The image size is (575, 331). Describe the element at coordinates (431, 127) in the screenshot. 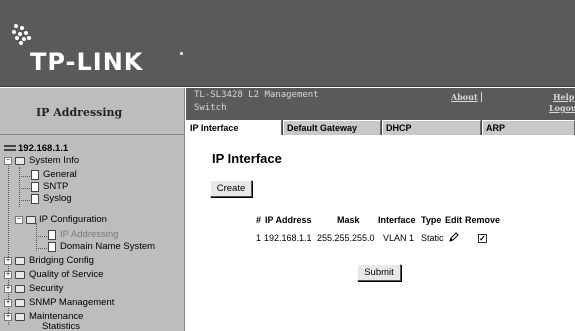

I see `tab-dhcp: DHCP` at that location.